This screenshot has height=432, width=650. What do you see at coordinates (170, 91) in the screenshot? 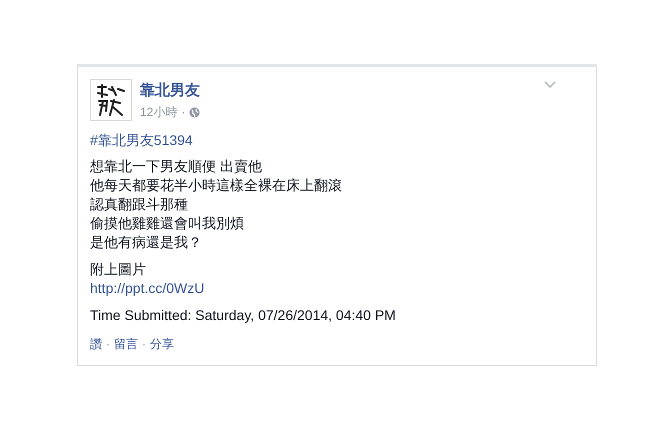
I see `author-name: 靠北男友` at bounding box center [170, 91].